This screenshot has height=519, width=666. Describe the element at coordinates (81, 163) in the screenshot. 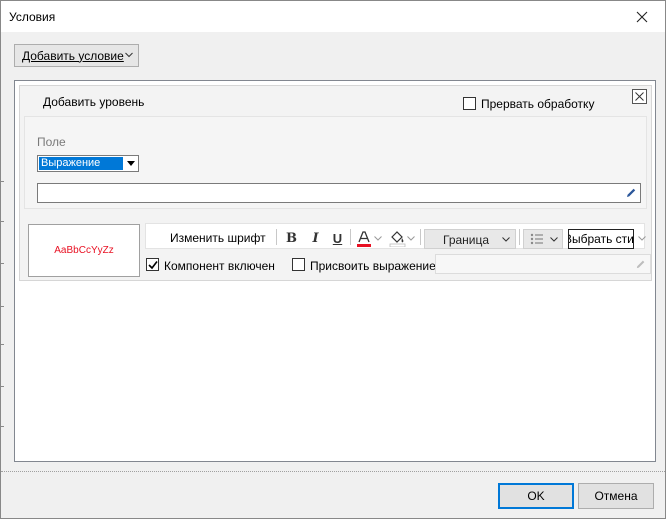

I see `field-type-selected: Выражение` at that location.